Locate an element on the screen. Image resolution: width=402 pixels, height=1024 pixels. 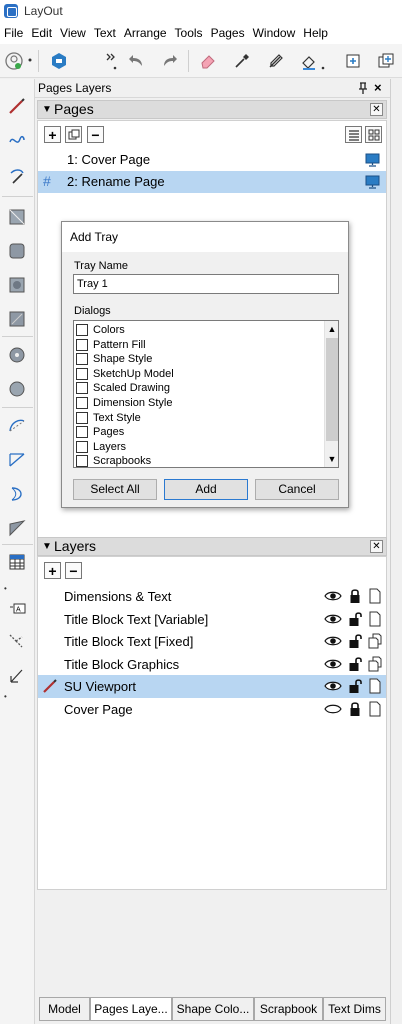
label-tool-icon is located at coordinates (17, 642).